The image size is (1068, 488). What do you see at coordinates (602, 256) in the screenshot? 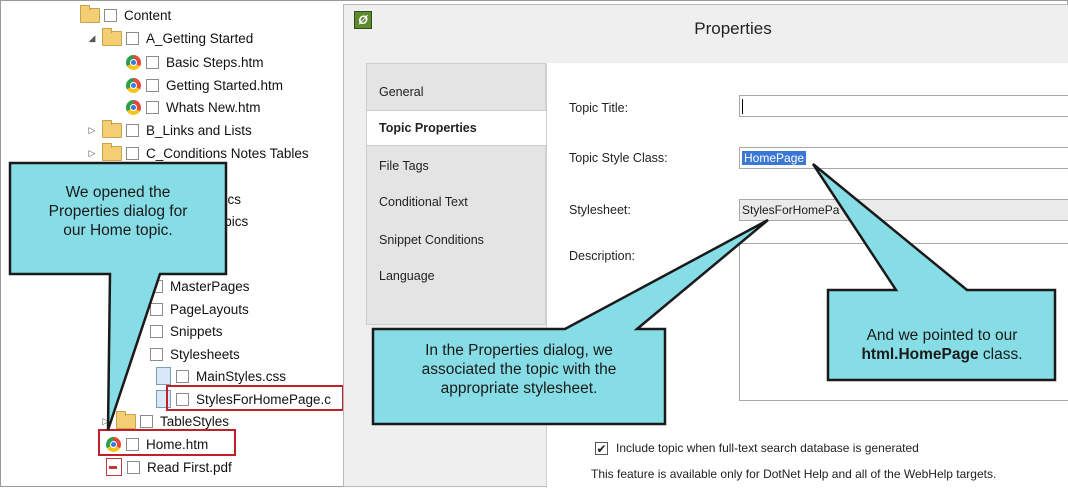
I see `description-label: Description:` at bounding box center [602, 256].